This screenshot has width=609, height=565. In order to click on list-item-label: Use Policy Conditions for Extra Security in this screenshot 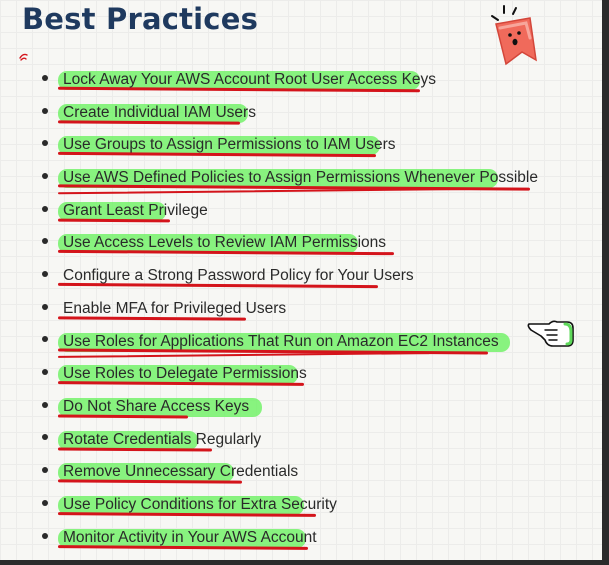, I will do `click(200, 504)`.